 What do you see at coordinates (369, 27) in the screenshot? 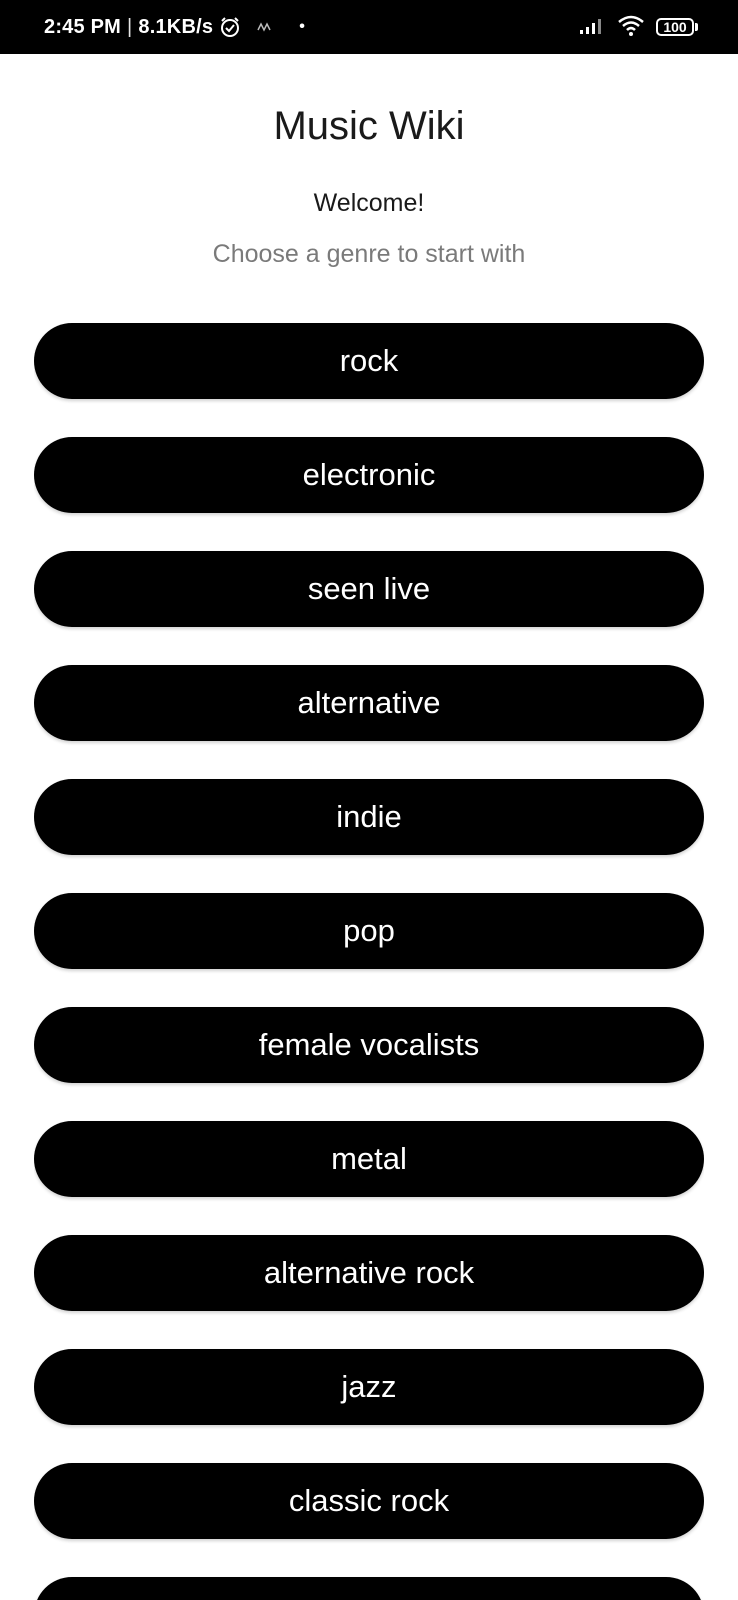
I see `status-bar: 2:45 PM | 8.1KB/s • 100` at bounding box center [369, 27].